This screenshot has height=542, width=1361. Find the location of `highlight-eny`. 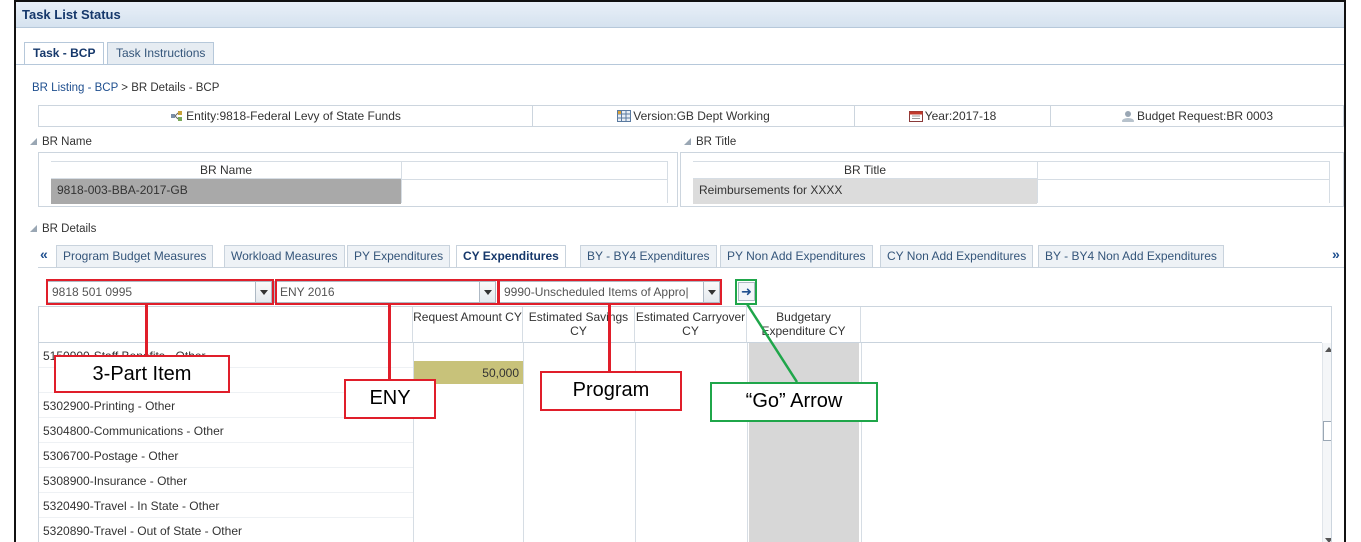

highlight-eny is located at coordinates (387, 292).